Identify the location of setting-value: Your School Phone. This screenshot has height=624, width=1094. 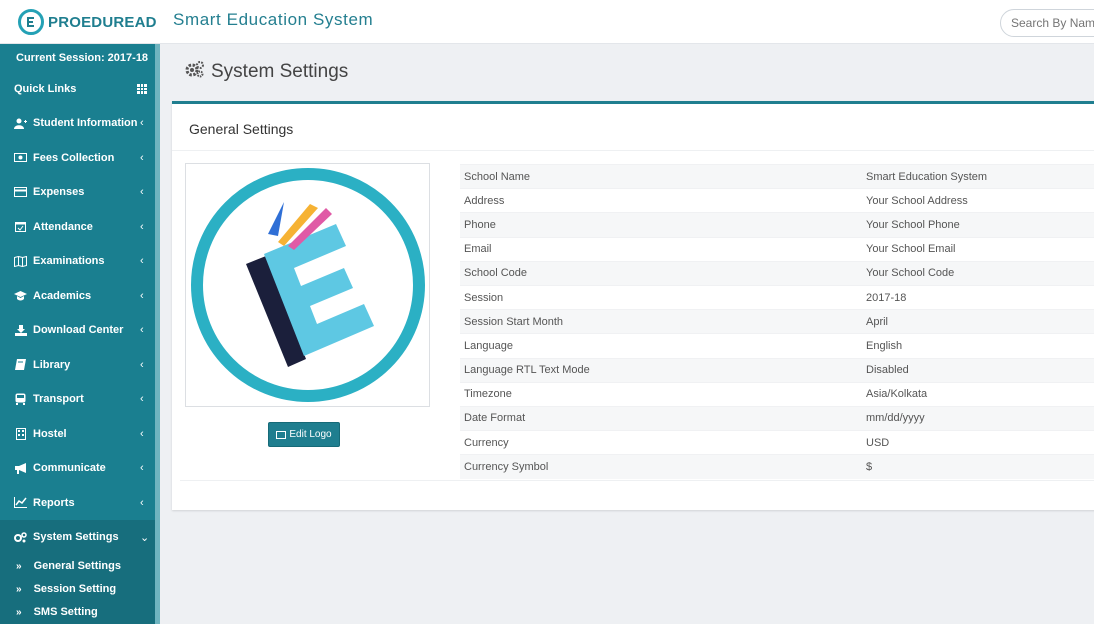
(980, 225).